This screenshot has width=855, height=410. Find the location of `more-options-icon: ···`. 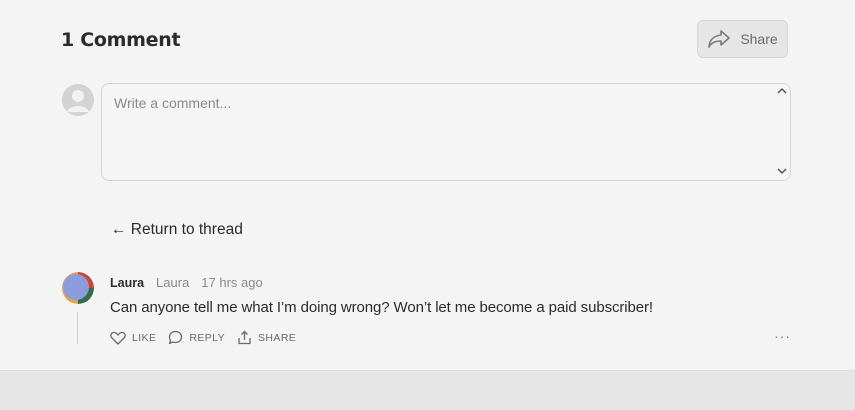

more-options-icon: ··· is located at coordinates (782, 336).